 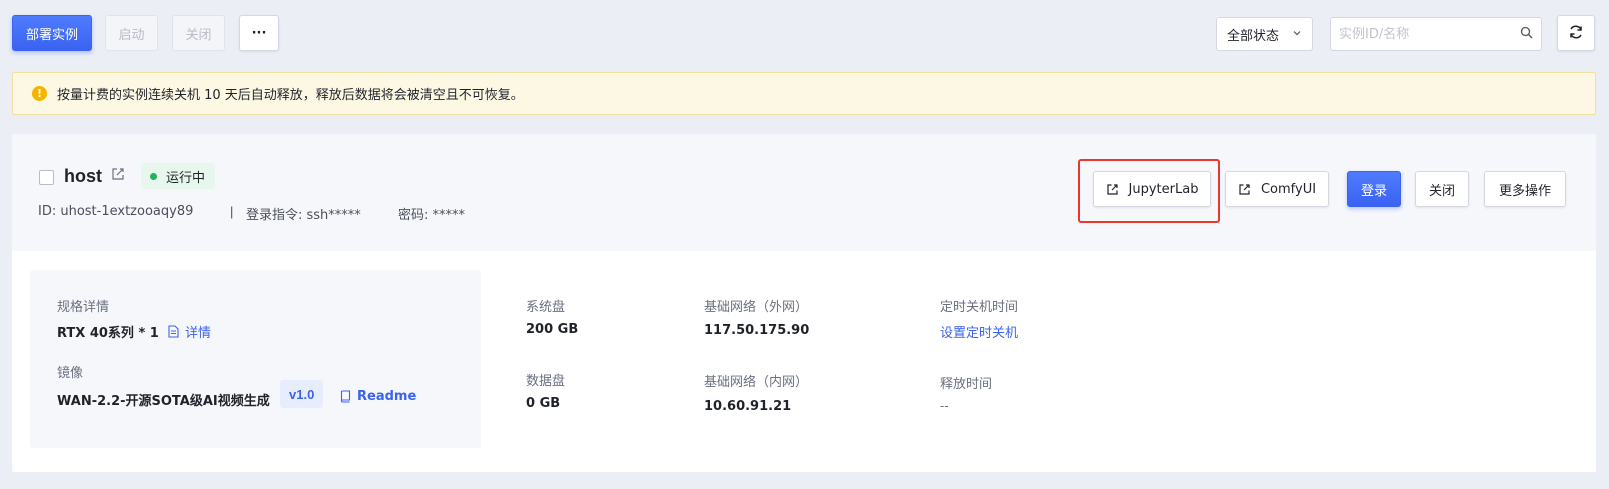 What do you see at coordinates (757, 330) in the screenshot?
I see `external-ip: 117.50.175.90` at bounding box center [757, 330].